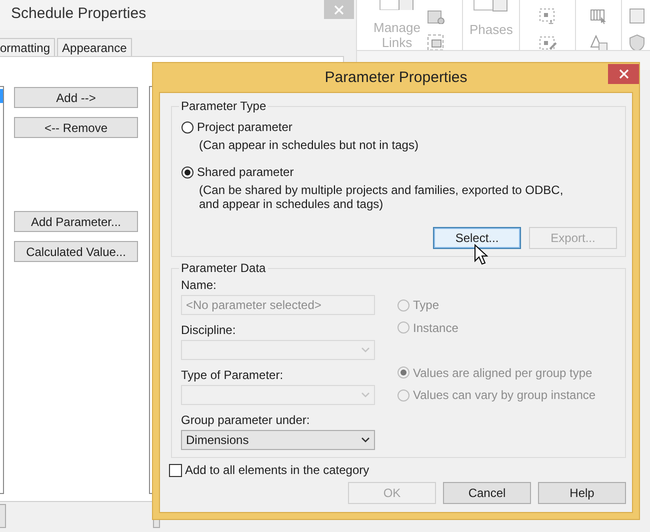 The height and width of the screenshot is (532, 650). Describe the element at coordinates (2, 290) in the screenshot. I see `list-box` at that location.